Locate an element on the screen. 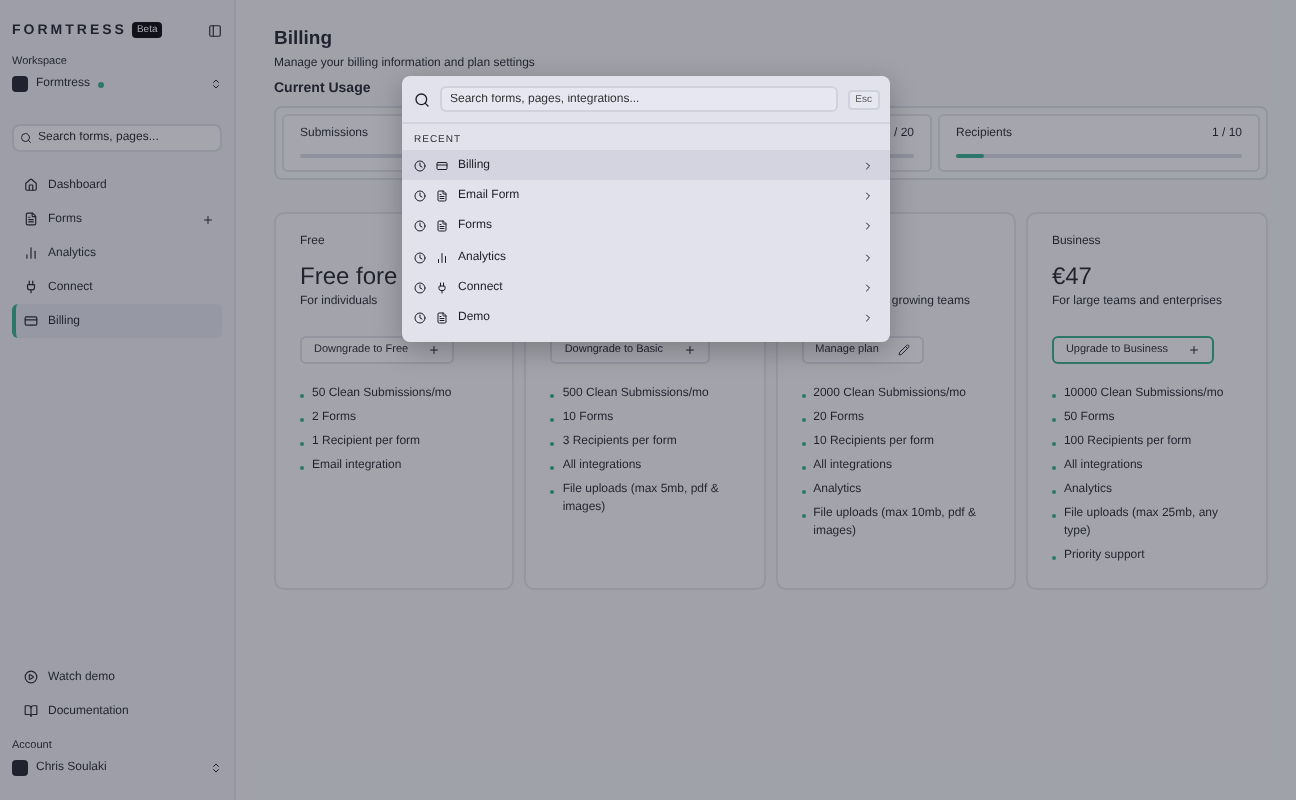  avatar is located at coordinates (20, 768).